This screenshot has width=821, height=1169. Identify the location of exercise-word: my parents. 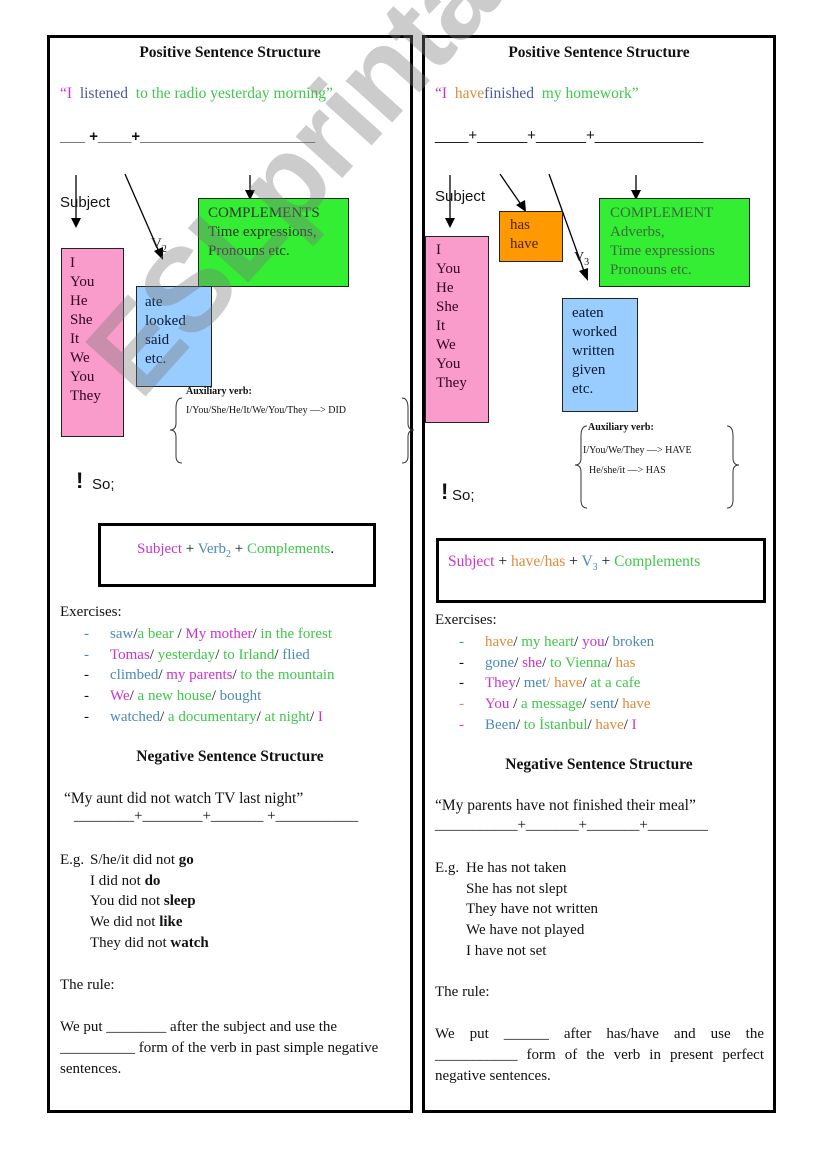
(199, 675).